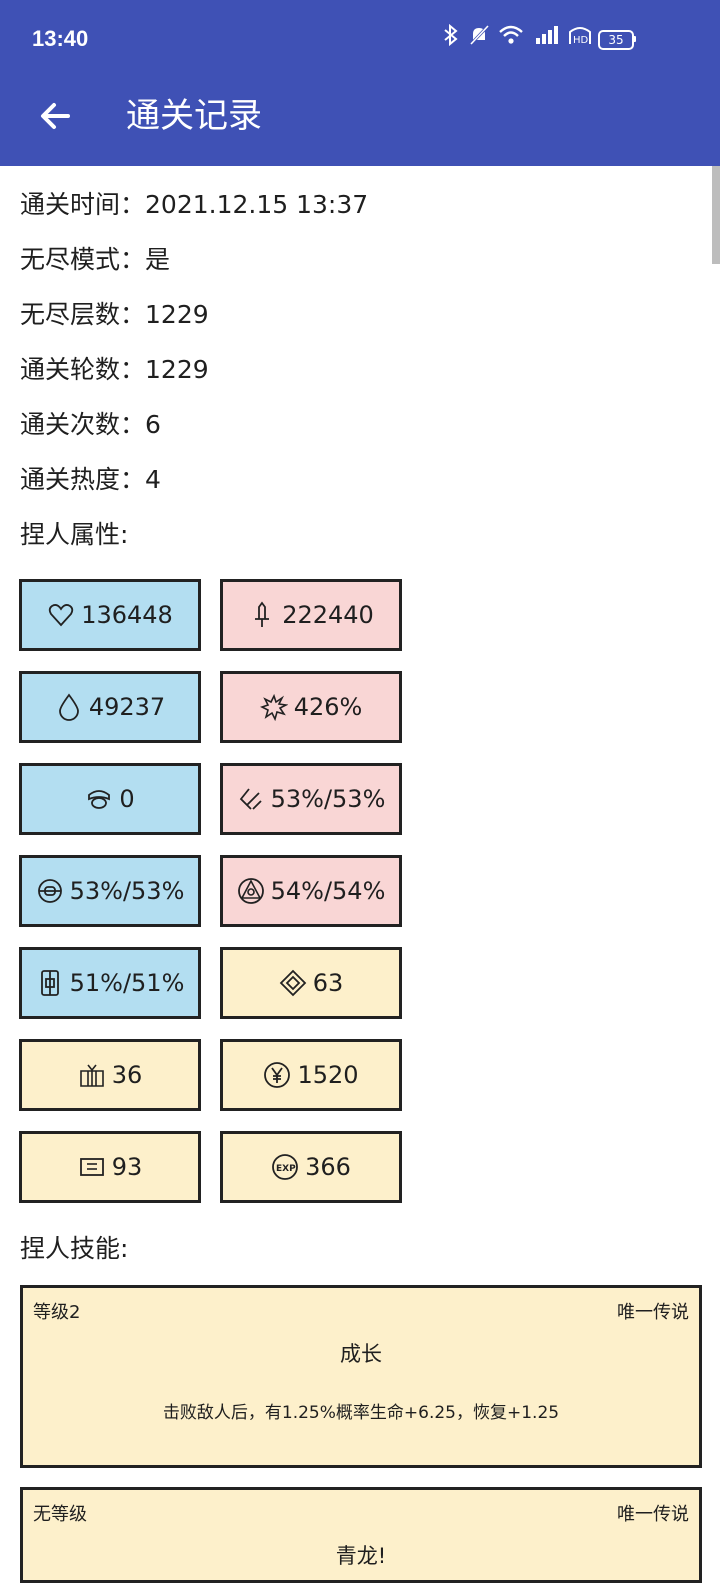 Image resolution: width=720 pixels, height=1583 pixels. Describe the element at coordinates (311, 615) in the screenshot. I see `stat-attack: 222440` at that location.